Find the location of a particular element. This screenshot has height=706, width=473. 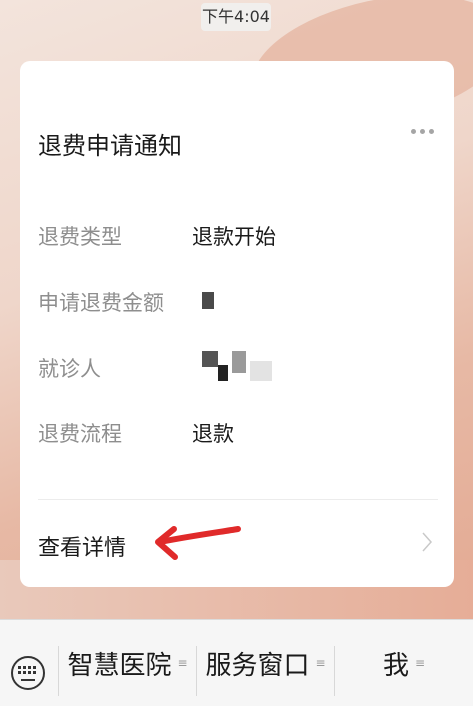

field-label-refund-amount: 申请退费金额 is located at coordinates (101, 303).